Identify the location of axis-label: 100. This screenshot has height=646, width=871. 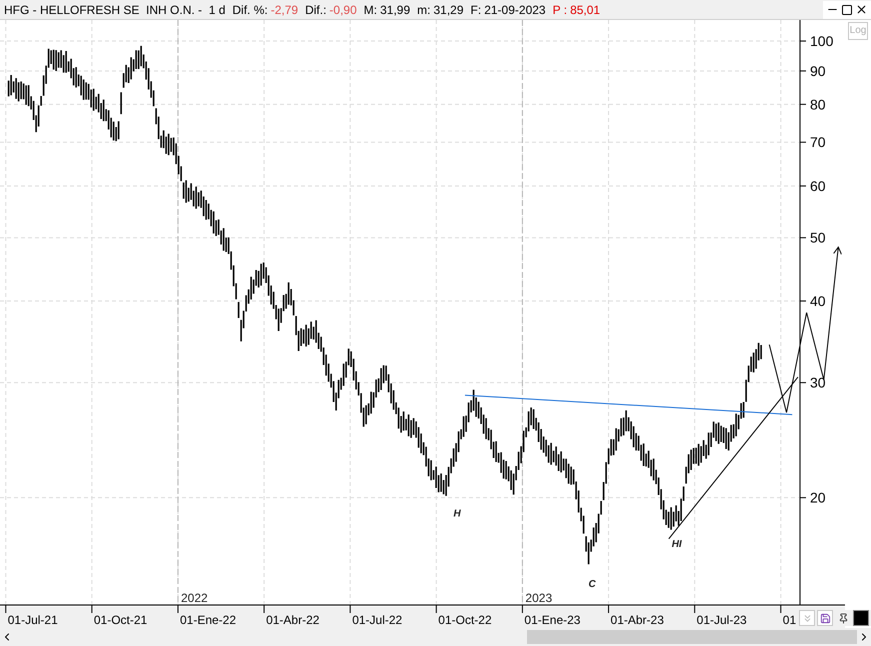
(822, 41).